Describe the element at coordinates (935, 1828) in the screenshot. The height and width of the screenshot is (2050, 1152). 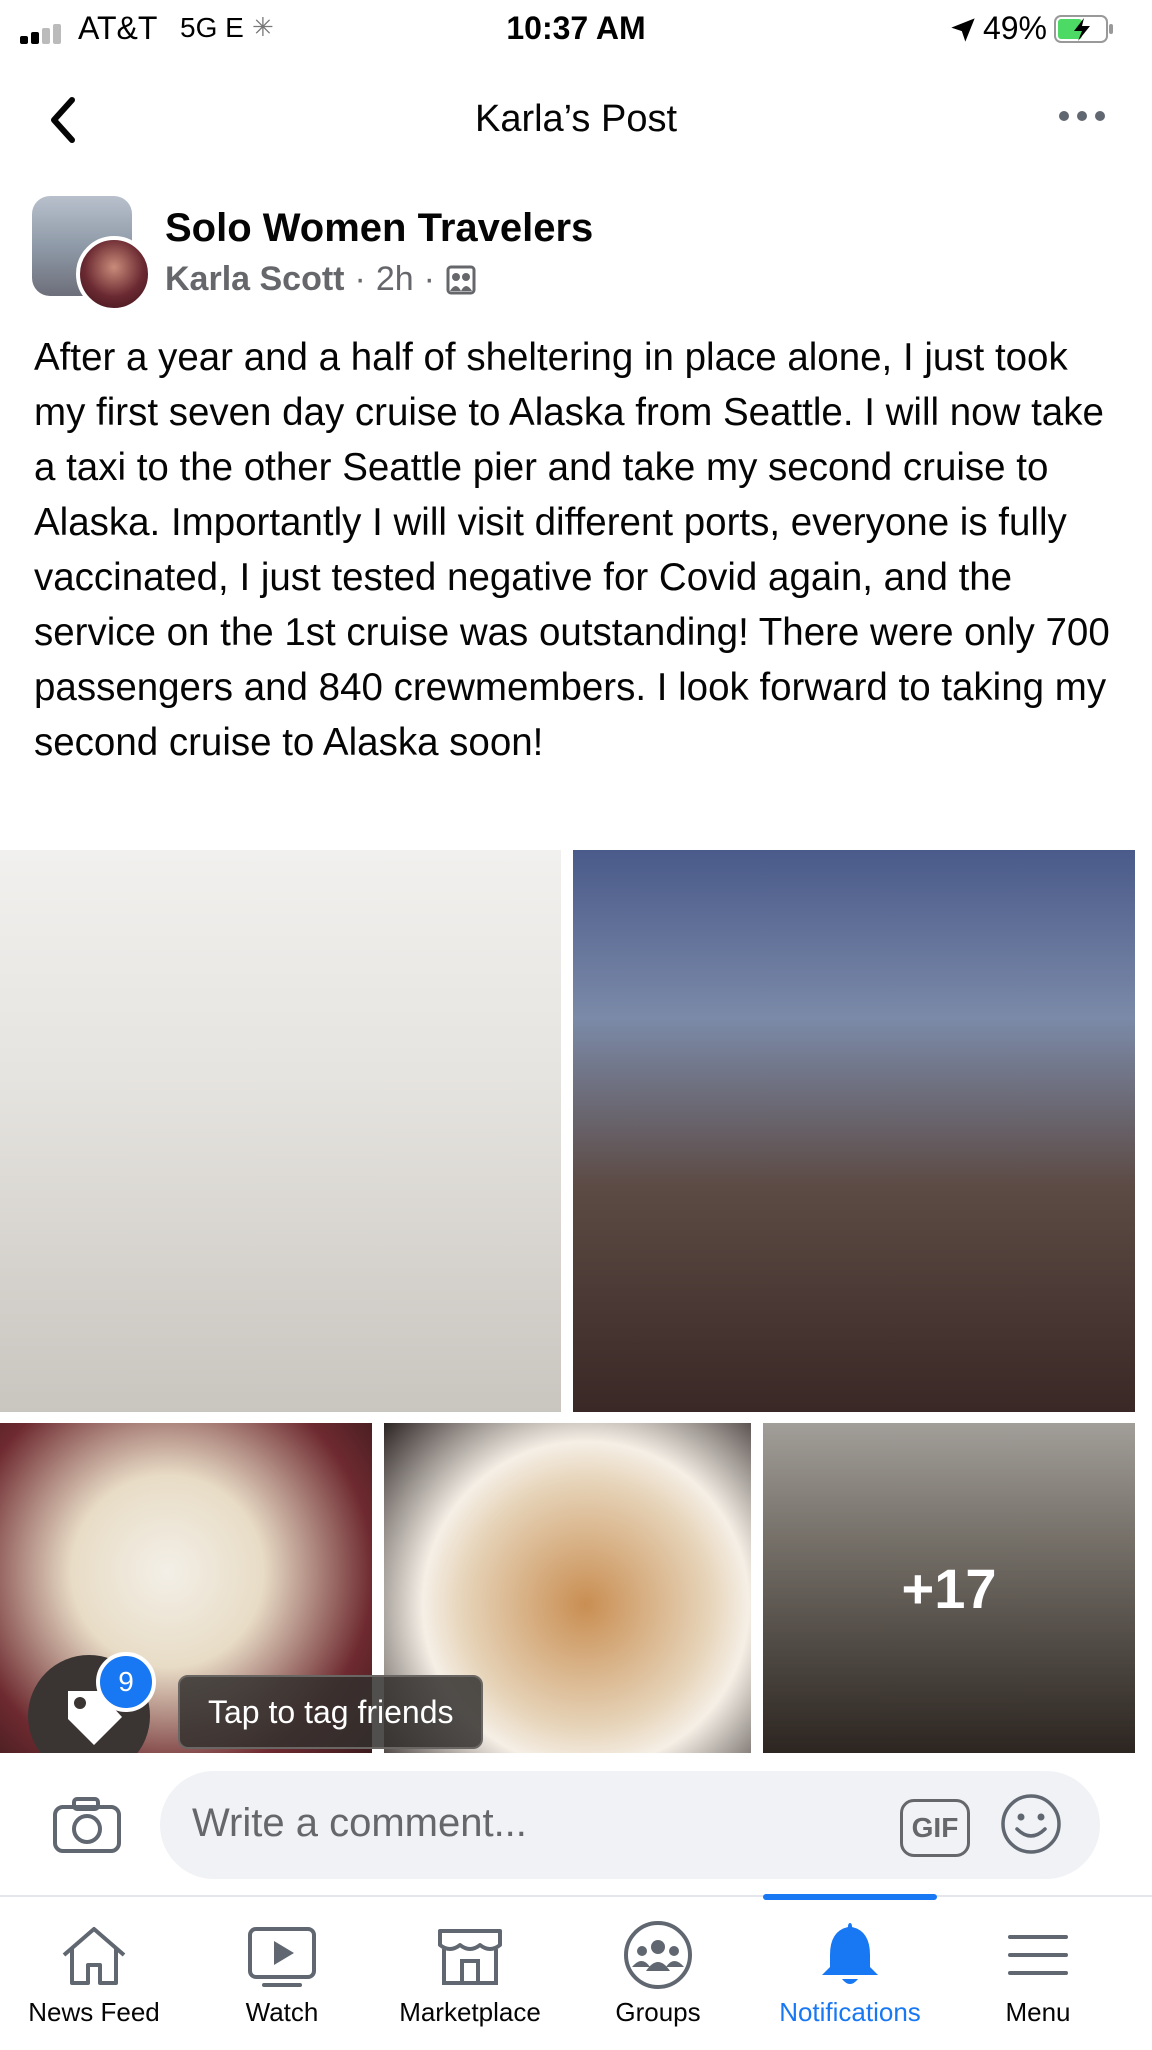
I see `gif-icon: GIF` at that location.